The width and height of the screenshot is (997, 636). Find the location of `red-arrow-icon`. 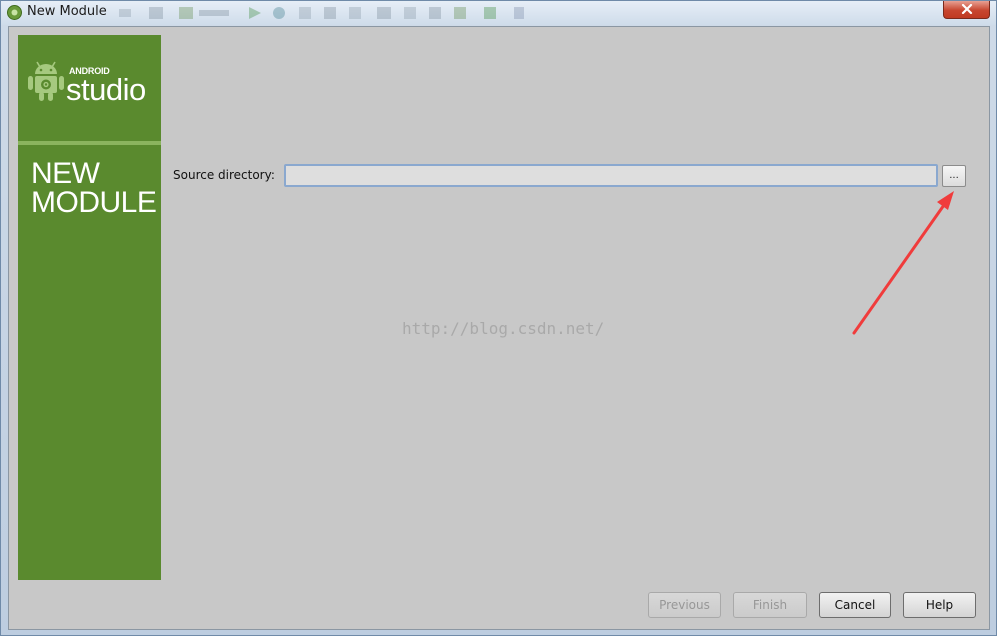

red-arrow-icon is located at coordinates (903, 263).